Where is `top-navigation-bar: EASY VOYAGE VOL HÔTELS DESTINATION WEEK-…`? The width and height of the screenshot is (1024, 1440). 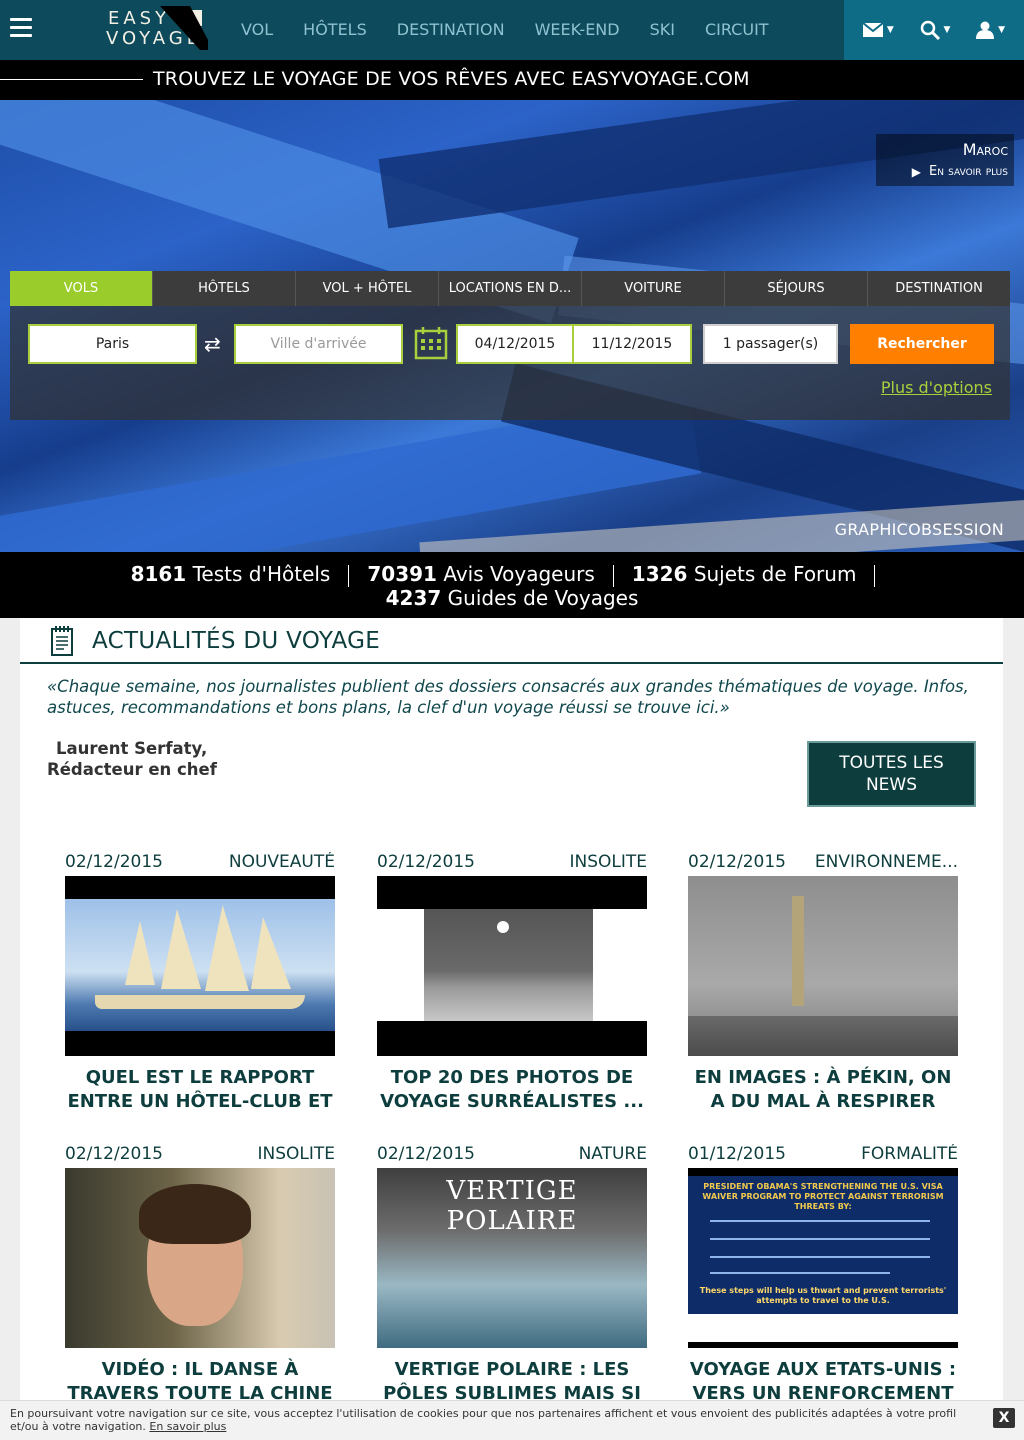
top-navigation-bar: EASY VOYAGE VOL HÔTELS DESTINATION WEEK-… is located at coordinates (512, 30).